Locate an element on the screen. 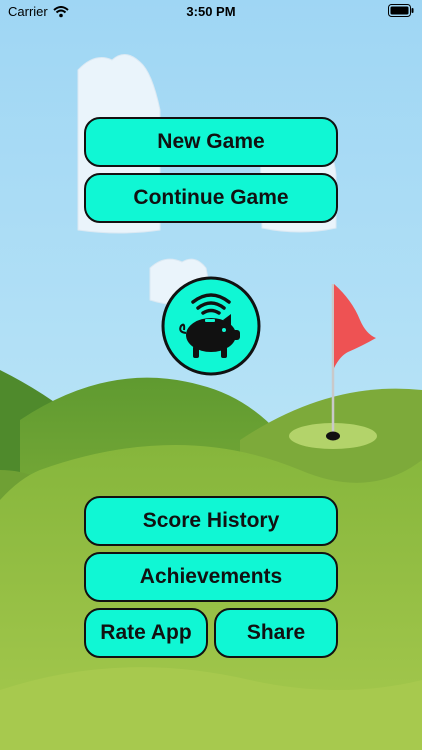 The image size is (422, 750). status-bar: Carrier 3:50 PM is located at coordinates (211, 12).